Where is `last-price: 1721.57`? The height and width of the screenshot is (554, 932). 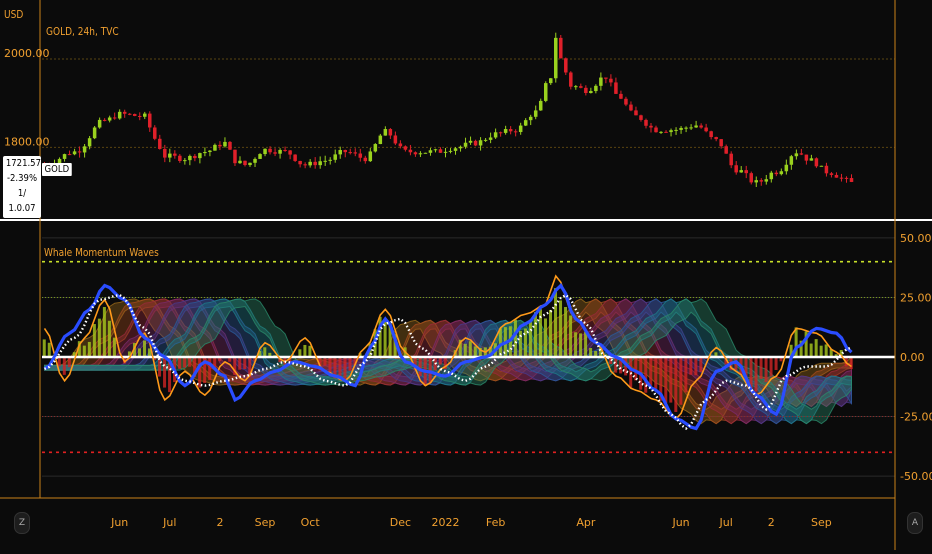 last-price: 1721.57 is located at coordinates (22, 163).